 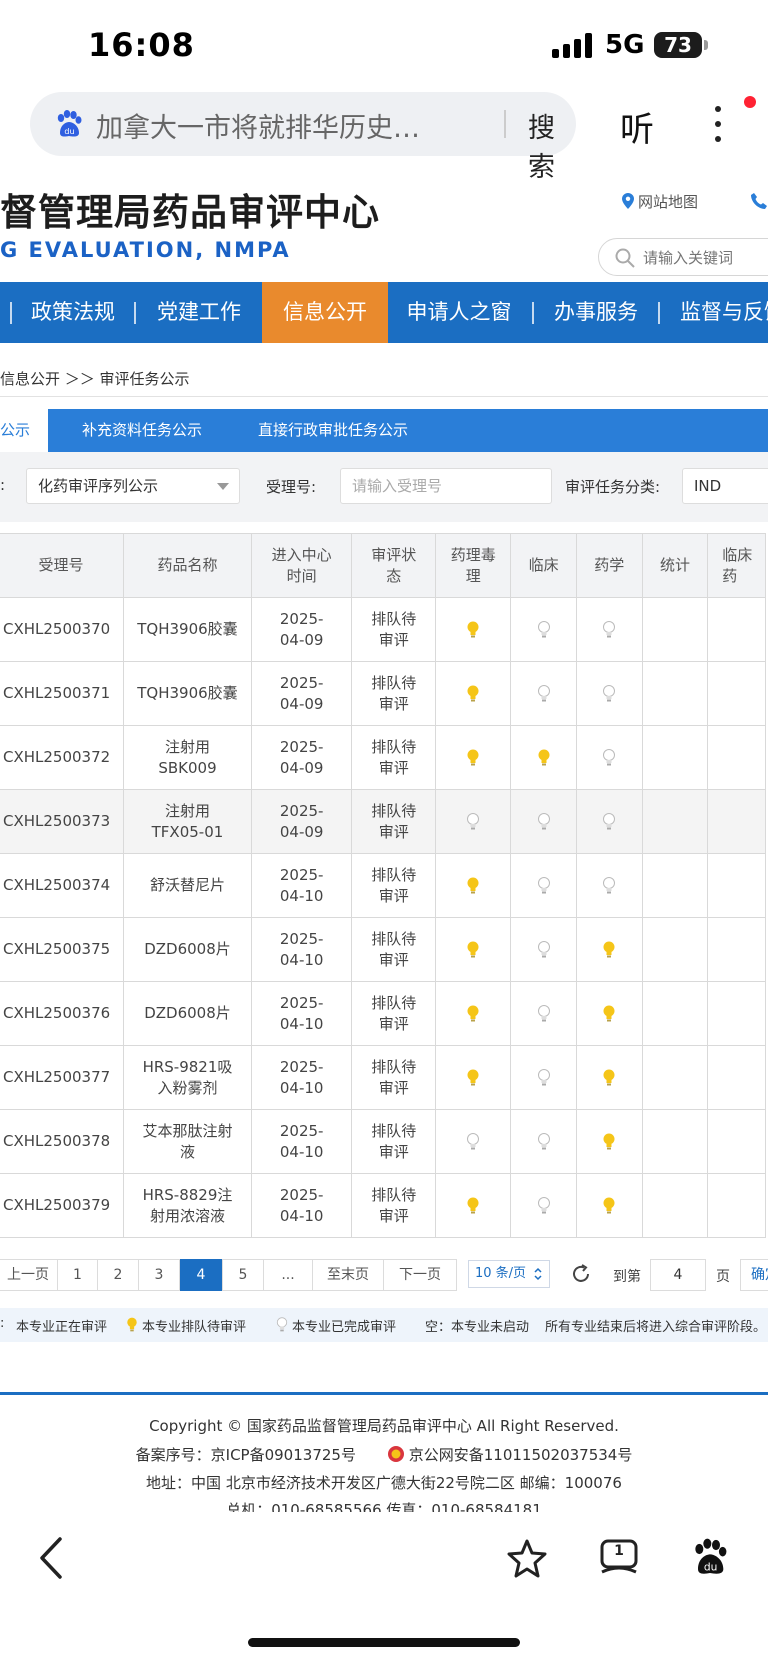 What do you see at coordinates (135, 313) in the screenshot?
I see `nav-separator` at bounding box center [135, 313].